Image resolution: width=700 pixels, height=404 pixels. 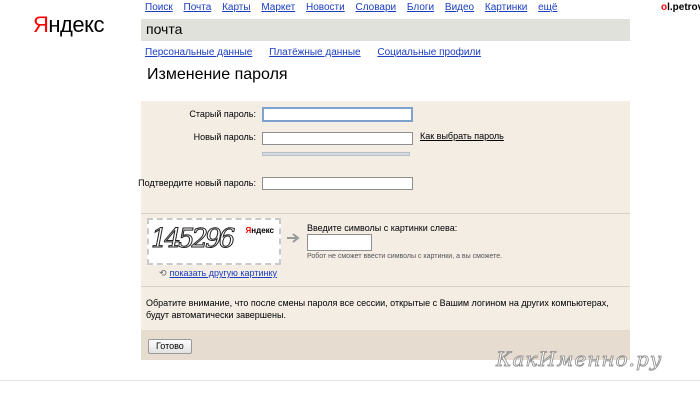 What do you see at coordinates (385, 30) in the screenshot?
I see `service-bar: почта` at bounding box center [385, 30].